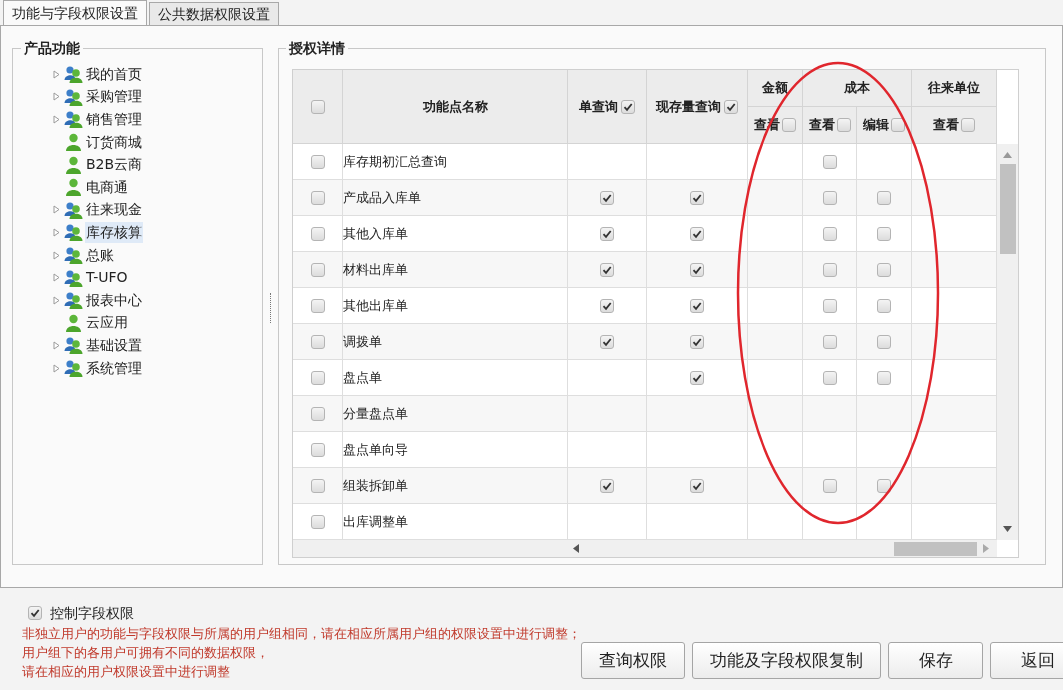  I want to click on tree-item: 报表中心, so click(114, 300).